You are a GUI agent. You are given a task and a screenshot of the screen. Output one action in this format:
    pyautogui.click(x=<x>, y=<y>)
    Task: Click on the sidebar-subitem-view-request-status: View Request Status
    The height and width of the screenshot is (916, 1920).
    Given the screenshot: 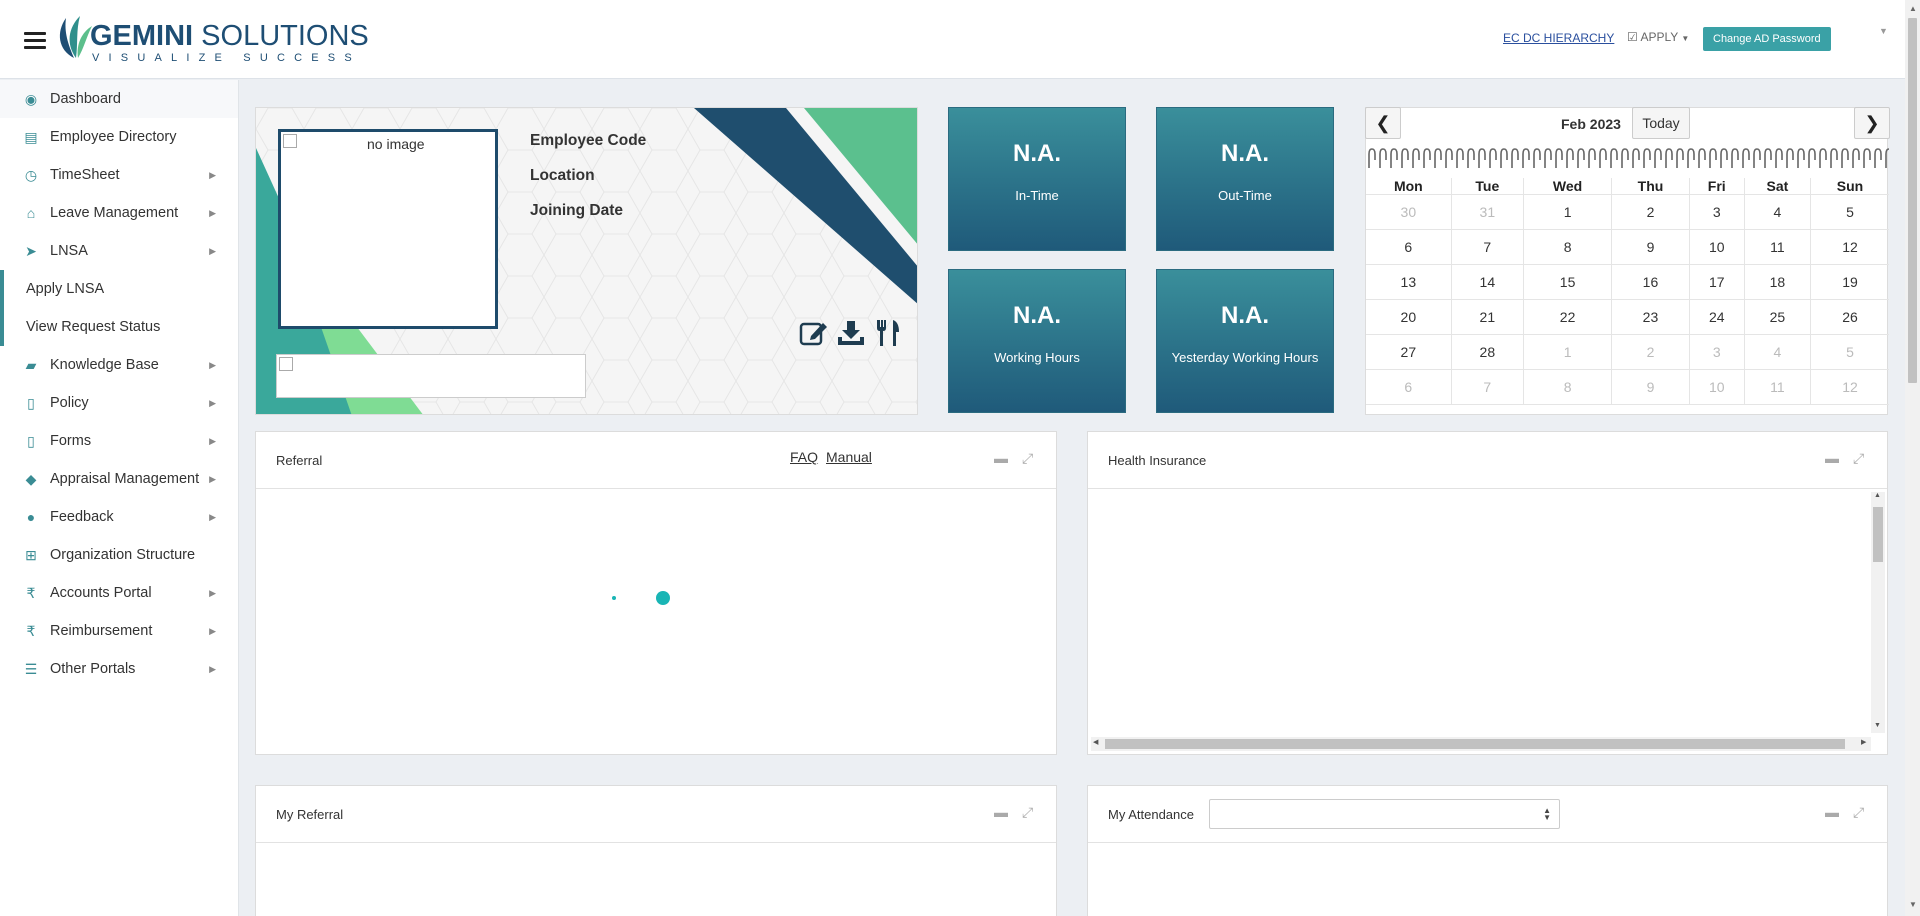 What is the action you would take?
    pyautogui.click(x=119, y=327)
    